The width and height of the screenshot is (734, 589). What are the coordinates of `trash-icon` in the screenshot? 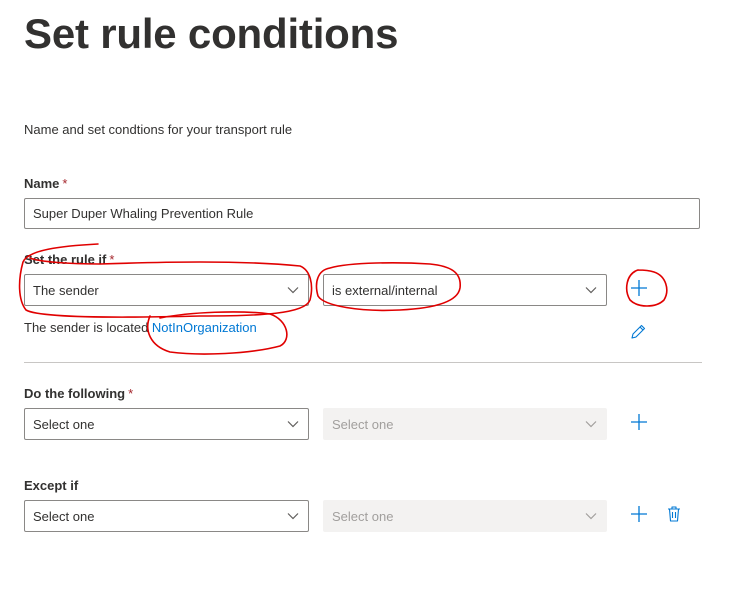 It's located at (674, 516).